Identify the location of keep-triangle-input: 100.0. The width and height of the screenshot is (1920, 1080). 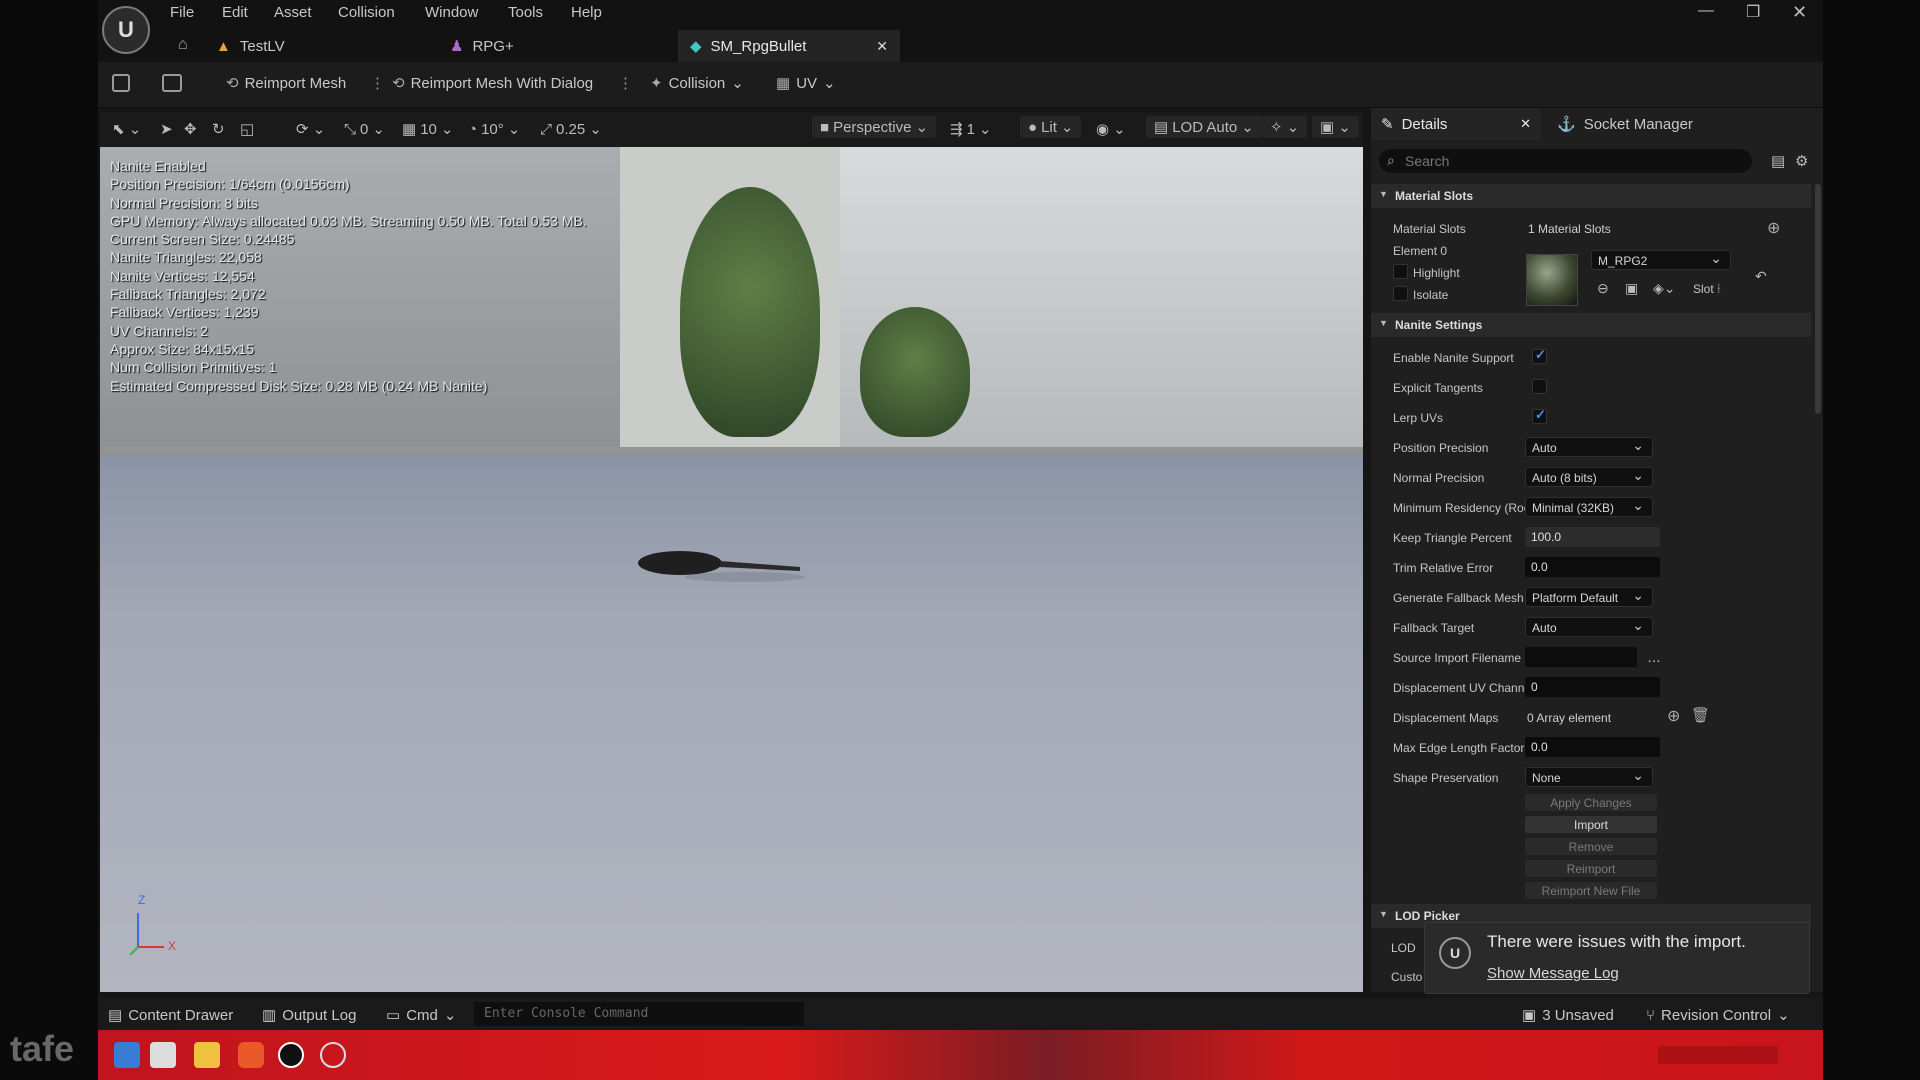
(1592, 537).